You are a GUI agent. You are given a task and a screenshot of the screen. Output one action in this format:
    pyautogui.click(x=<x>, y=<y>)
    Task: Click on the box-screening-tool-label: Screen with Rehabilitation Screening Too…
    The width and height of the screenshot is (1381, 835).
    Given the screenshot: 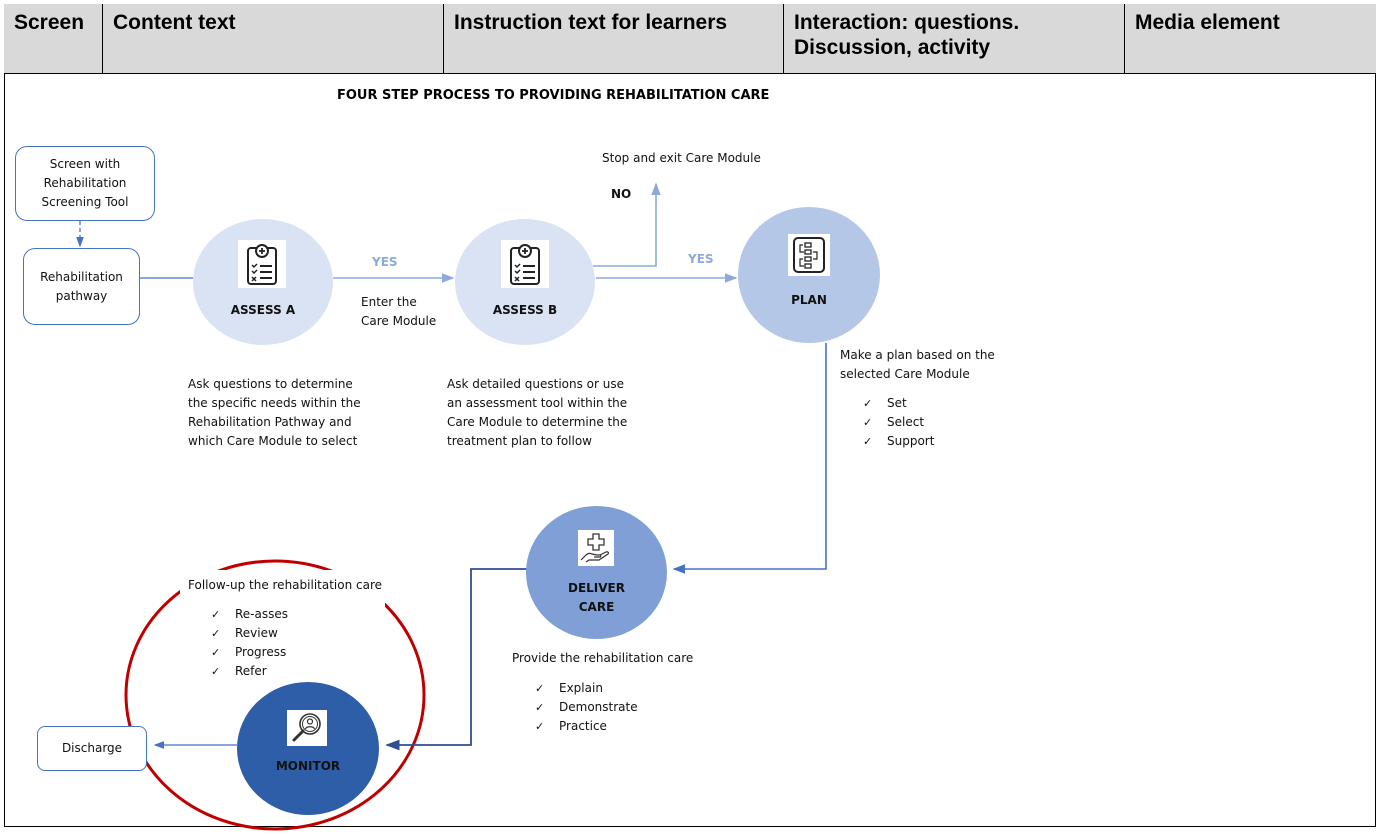 What is the action you would take?
    pyautogui.click(x=85, y=183)
    